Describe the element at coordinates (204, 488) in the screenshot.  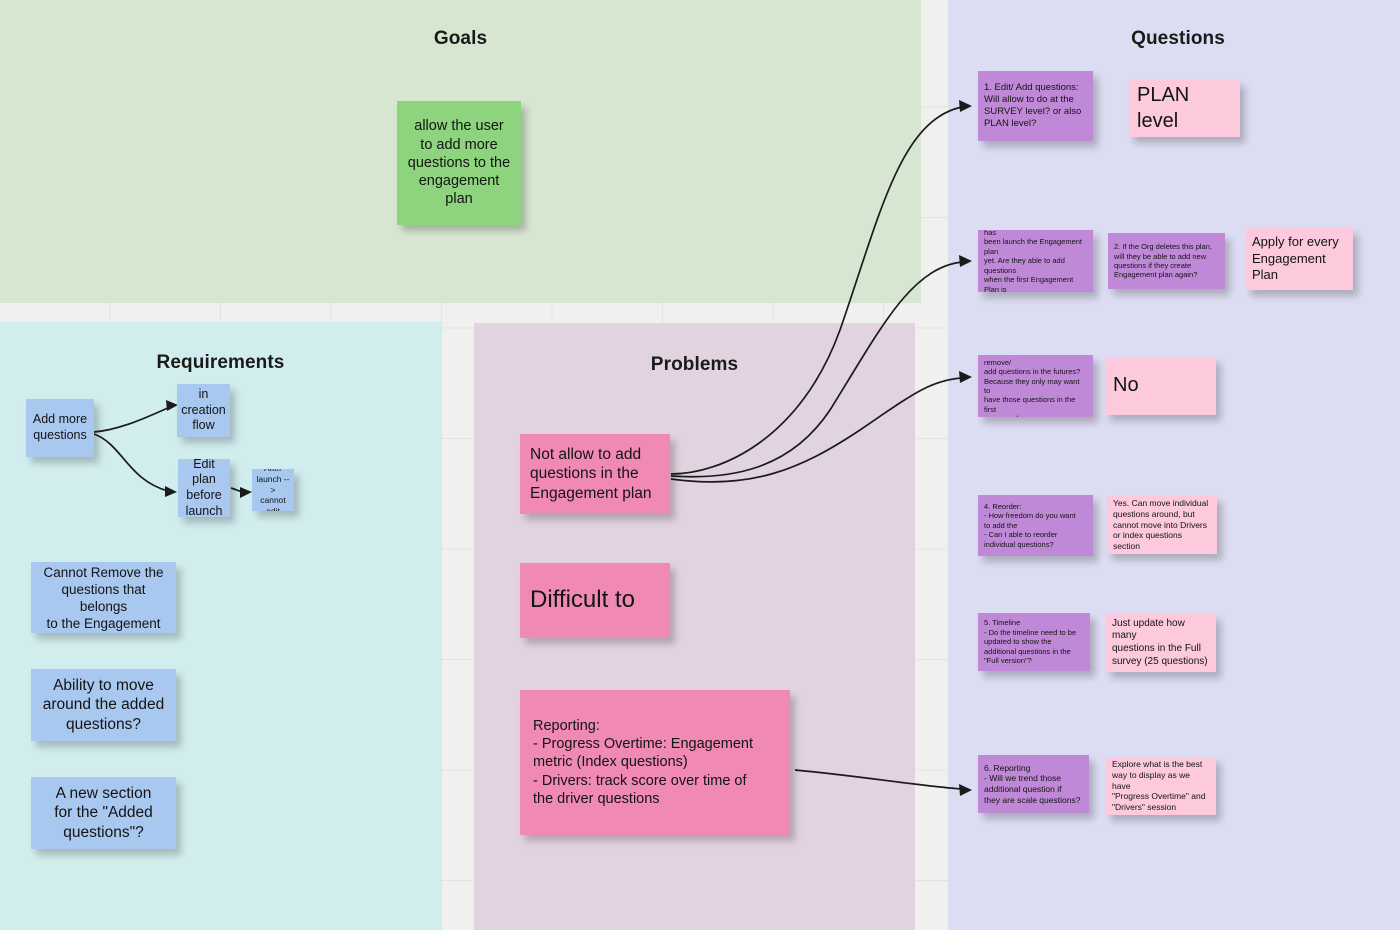
I see `note-req-edit-plan-before-launch: Edit plan before launch` at that location.